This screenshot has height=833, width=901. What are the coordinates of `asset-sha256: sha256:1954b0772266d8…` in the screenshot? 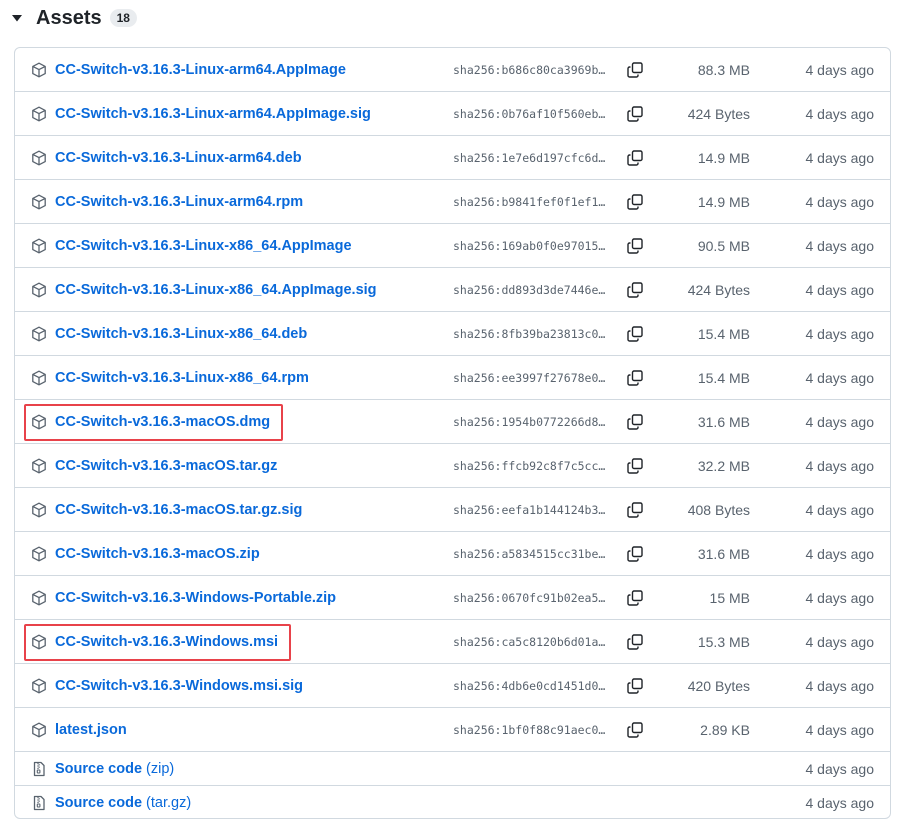 It's located at (529, 422).